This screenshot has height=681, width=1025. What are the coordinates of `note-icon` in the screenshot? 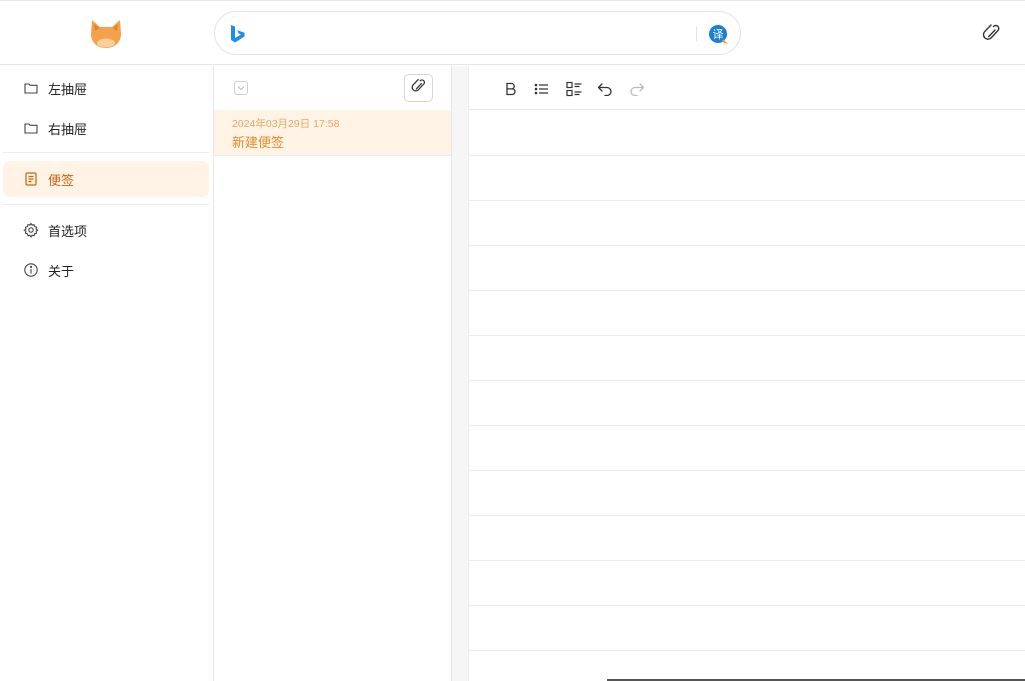 It's located at (31, 179).